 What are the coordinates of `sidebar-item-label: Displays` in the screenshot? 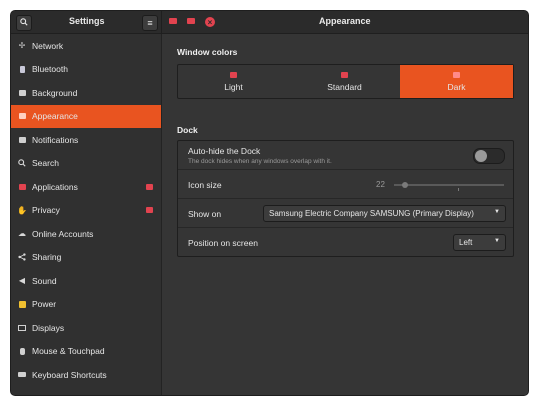 It's located at (48, 327).